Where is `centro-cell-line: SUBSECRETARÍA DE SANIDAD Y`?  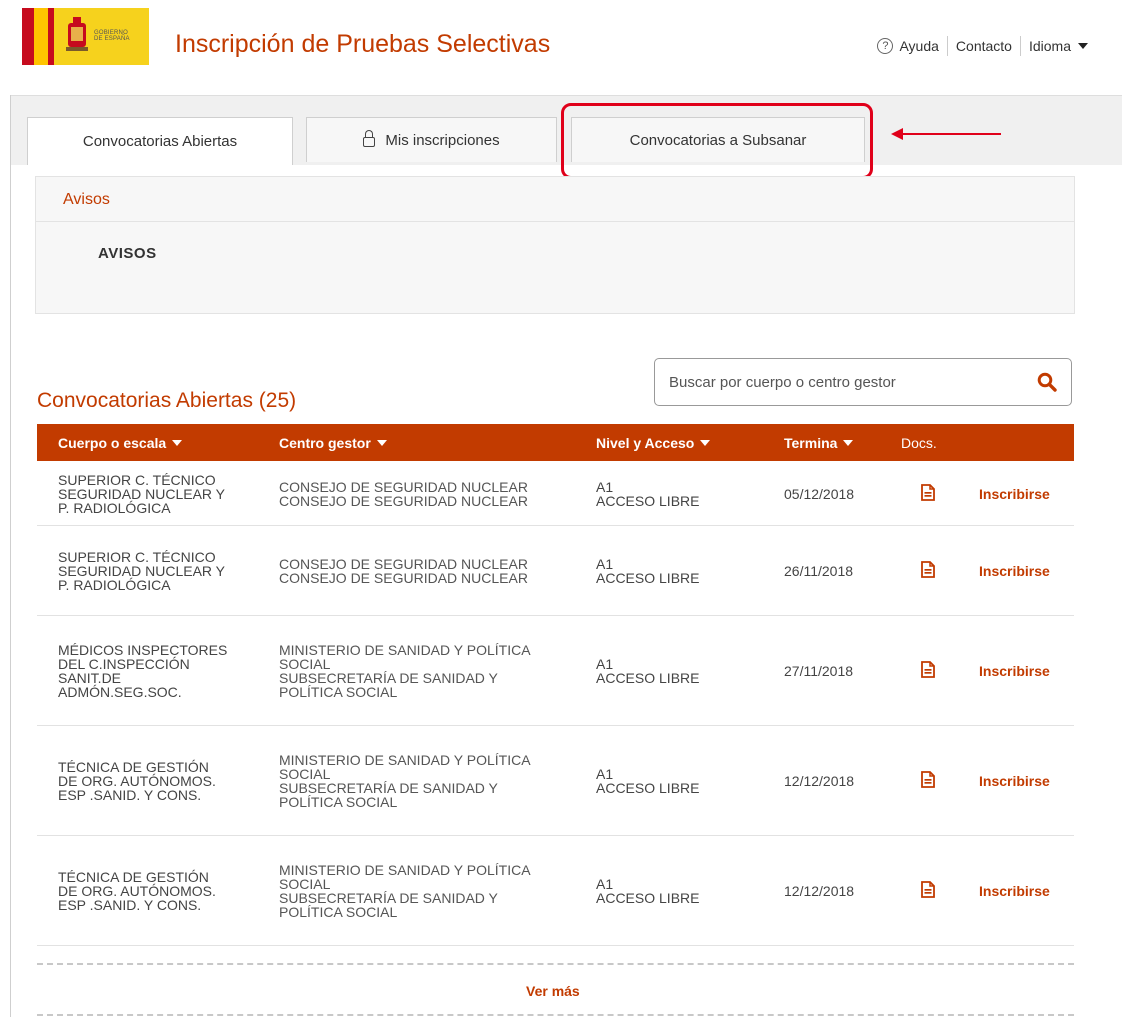
centro-cell-line: SUBSECRETARÍA DE SANIDAD Y is located at coordinates (388, 788).